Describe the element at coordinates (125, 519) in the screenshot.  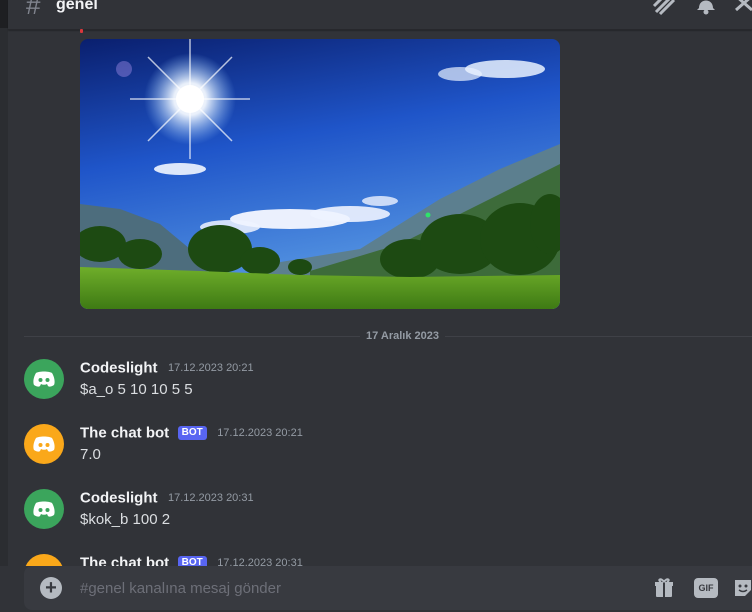
I see `message-content: $kok_b 100 2` at that location.